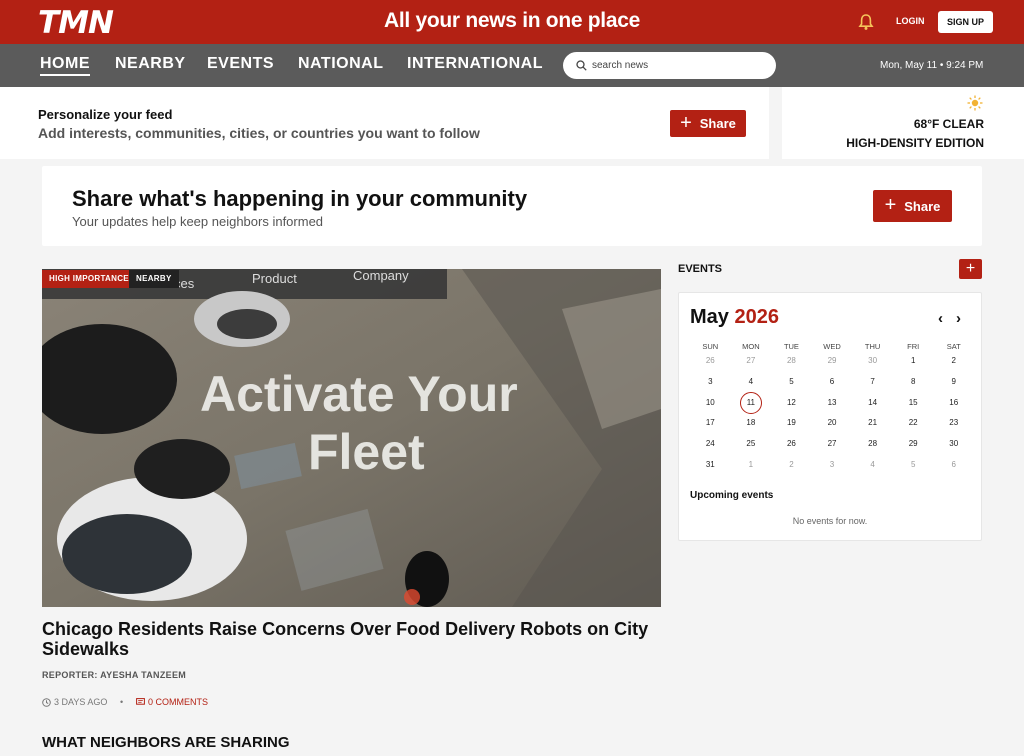 This screenshot has width=1024, height=756. I want to click on calendar-day: 16, so click(953, 403).